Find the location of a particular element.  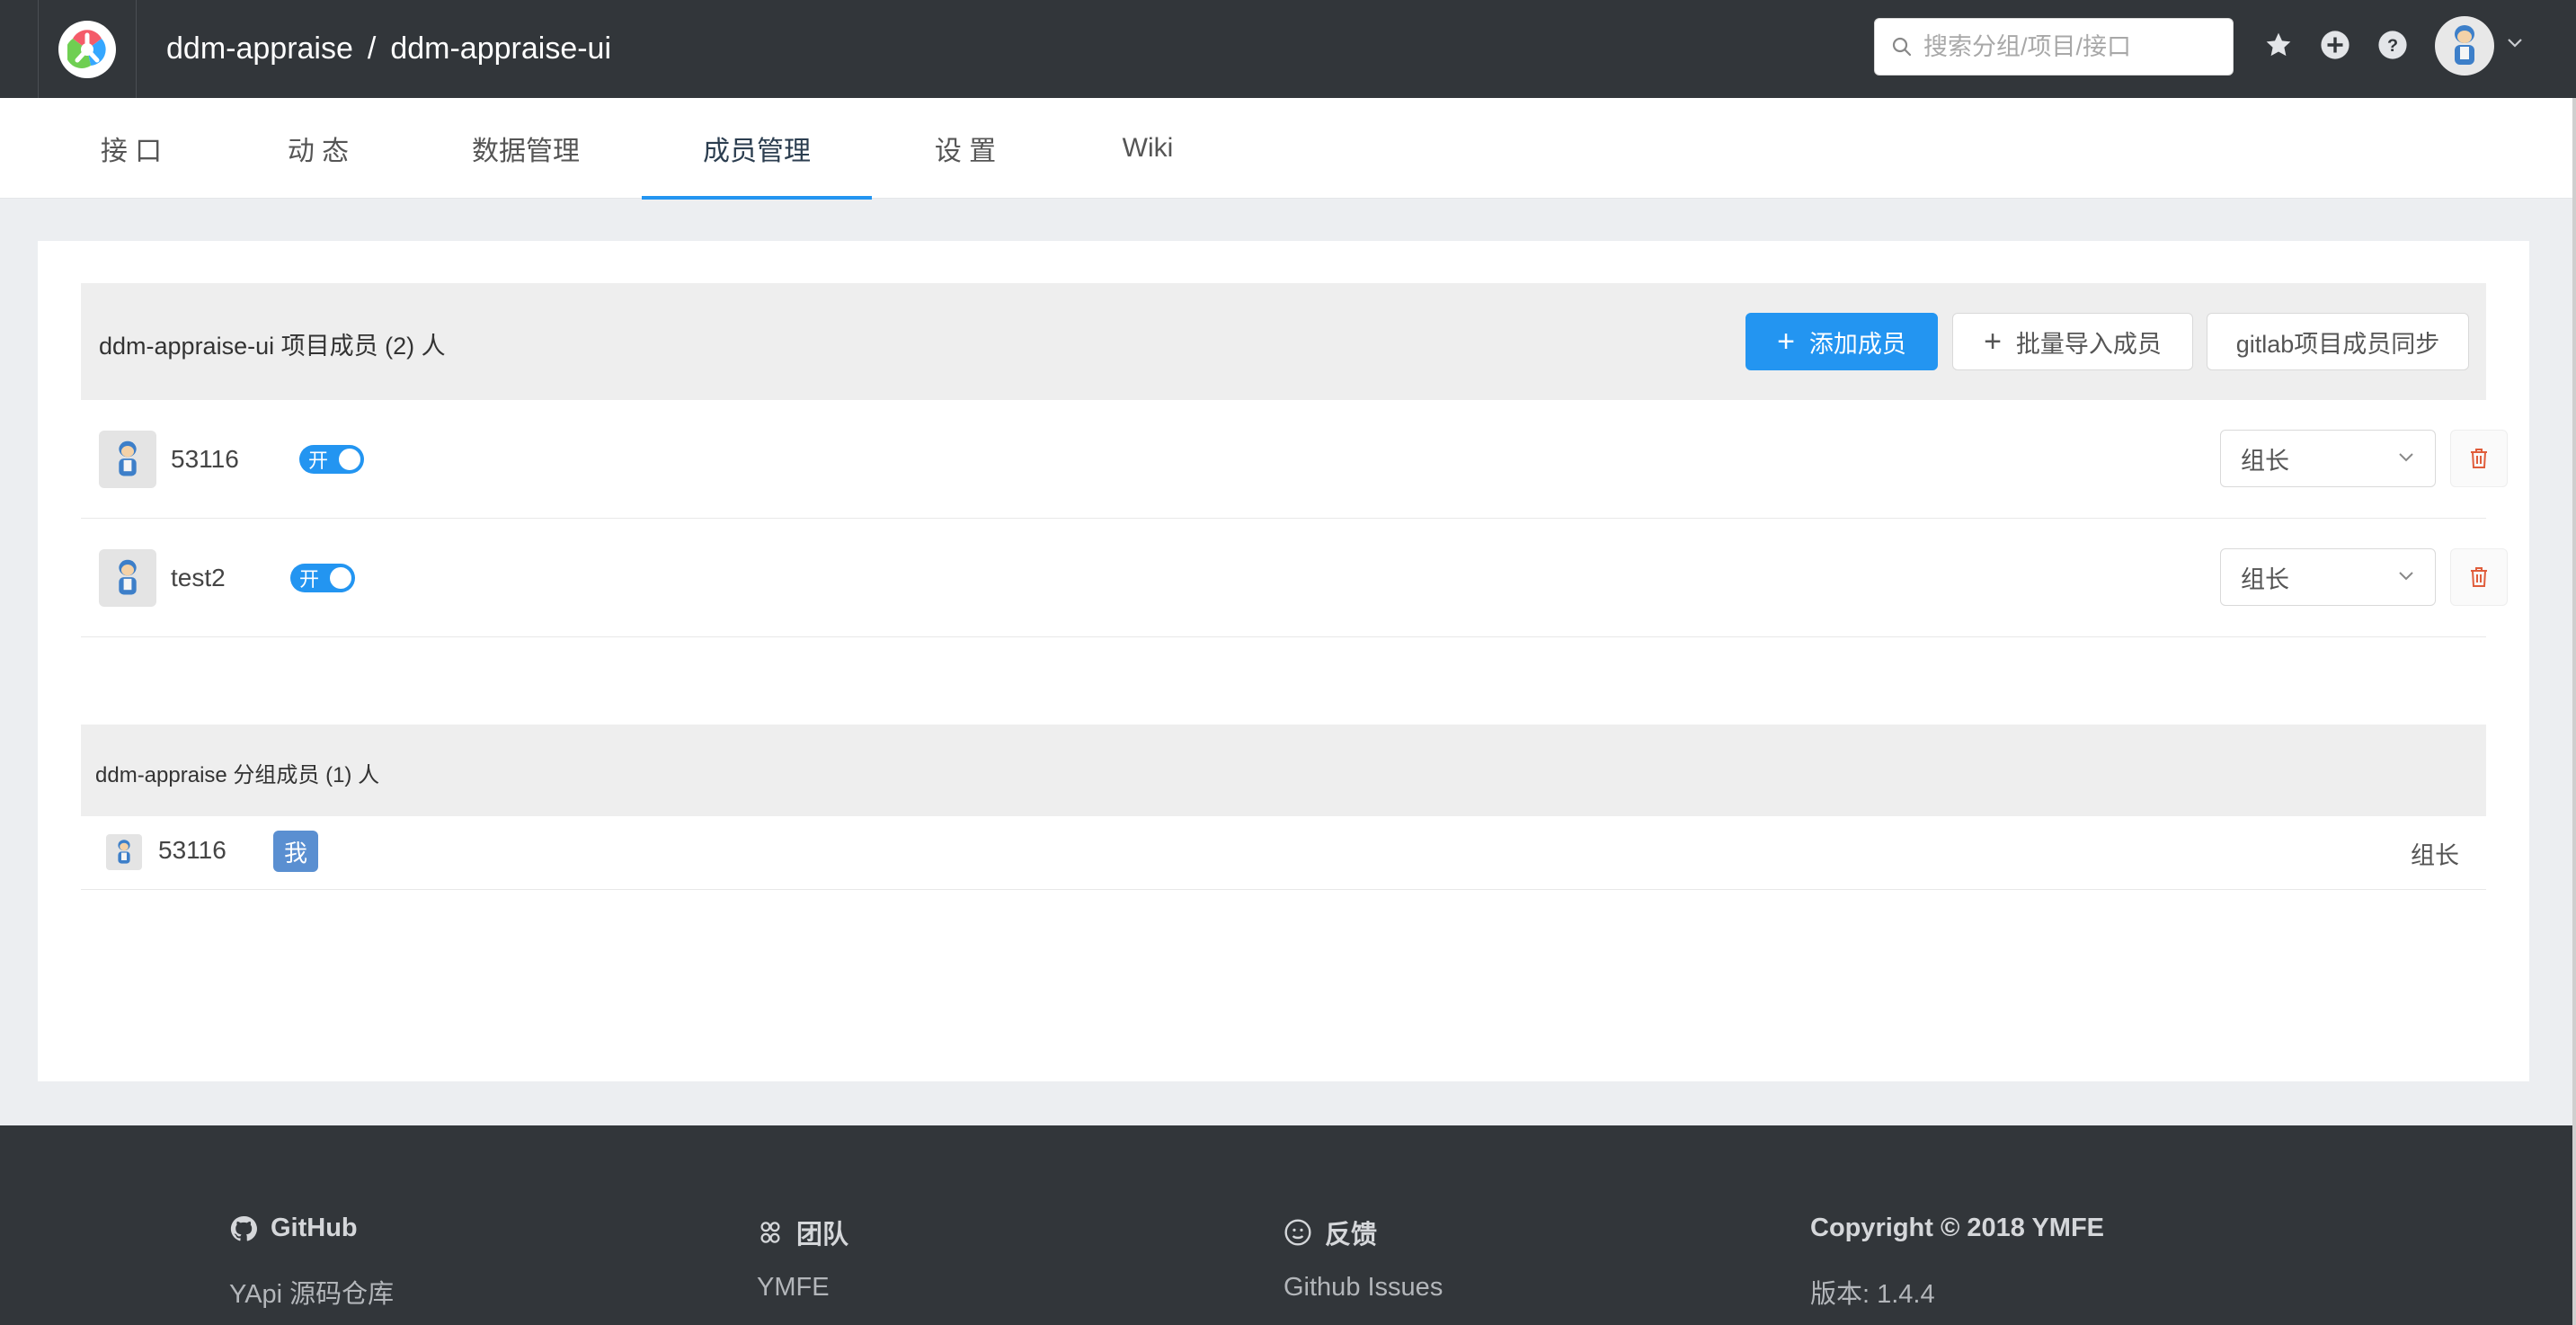

project-tabs: 接 口 动 态 数据管理 成员管理 设 置 Wiki is located at coordinates (1288, 149).